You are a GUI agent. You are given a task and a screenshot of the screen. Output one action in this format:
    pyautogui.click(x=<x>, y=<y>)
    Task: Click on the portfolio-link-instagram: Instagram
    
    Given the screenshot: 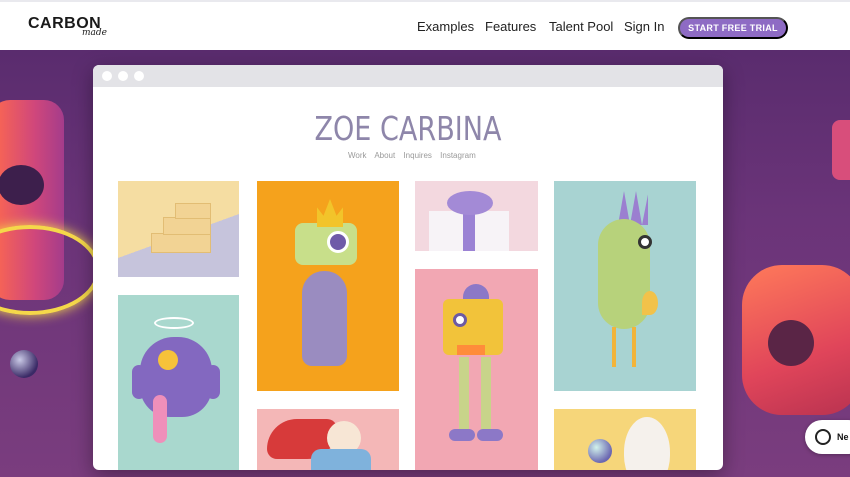 What is the action you would take?
    pyautogui.click(x=458, y=155)
    